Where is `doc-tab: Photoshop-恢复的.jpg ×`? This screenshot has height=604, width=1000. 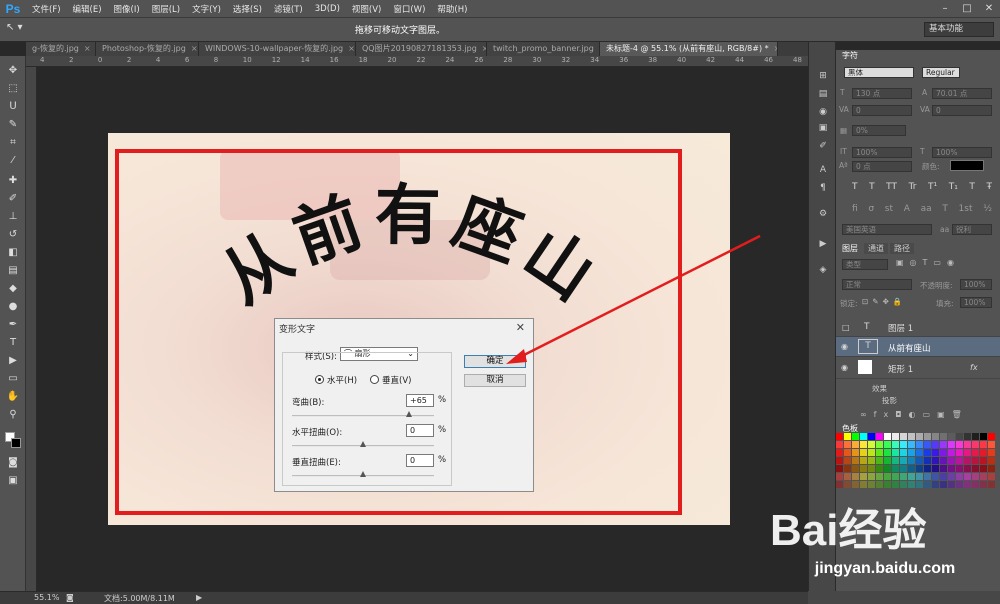
doc-tab: Photoshop-恢复的.jpg × is located at coordinates (147, 49).